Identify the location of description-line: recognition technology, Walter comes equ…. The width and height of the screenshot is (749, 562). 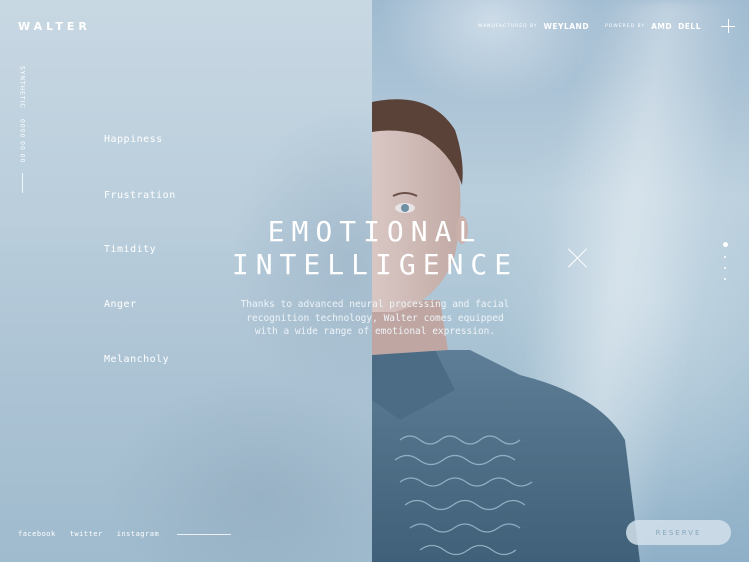
(375, 318).